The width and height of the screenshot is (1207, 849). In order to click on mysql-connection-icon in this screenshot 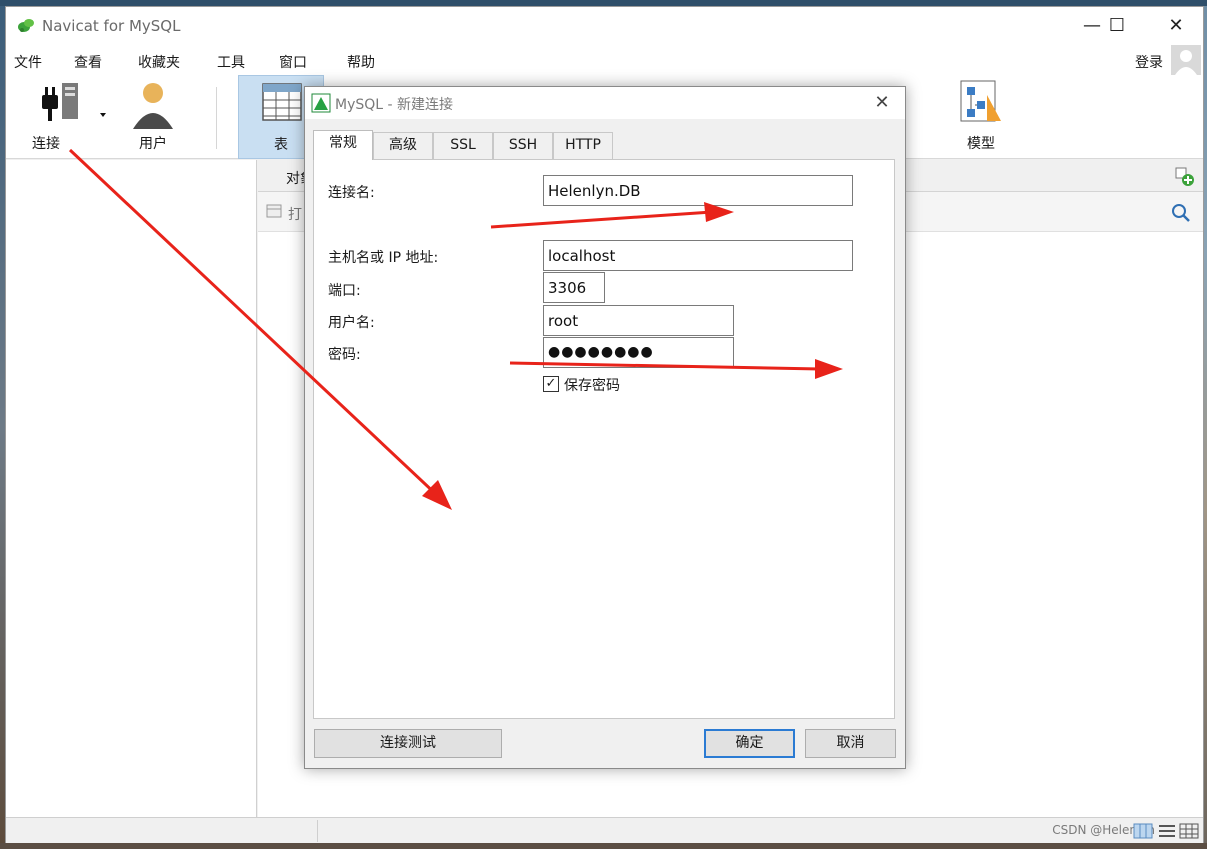, I will do `click(321, 103)`.